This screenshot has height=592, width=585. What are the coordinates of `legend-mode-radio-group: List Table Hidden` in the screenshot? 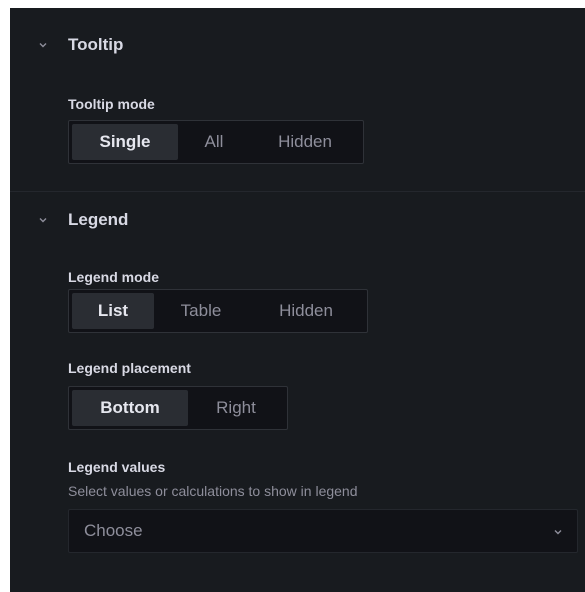 It's located at (218, 311).